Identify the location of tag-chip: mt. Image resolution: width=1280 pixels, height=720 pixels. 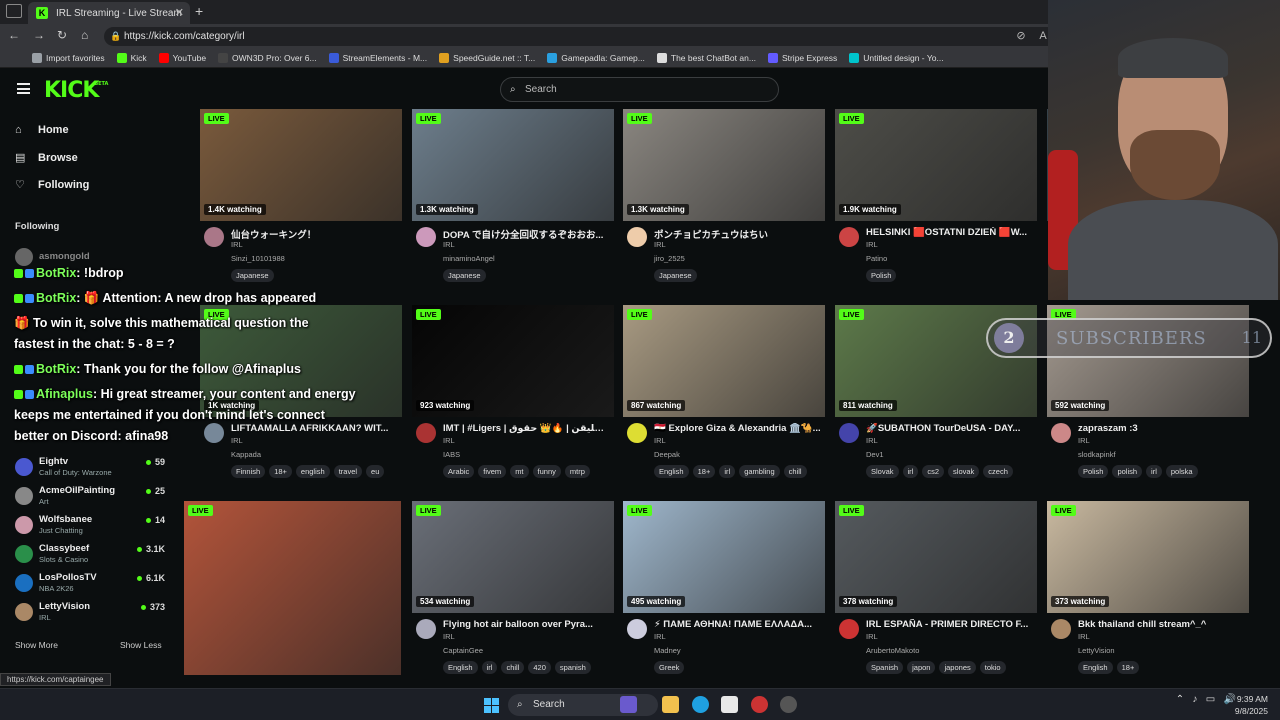
(519, 471).